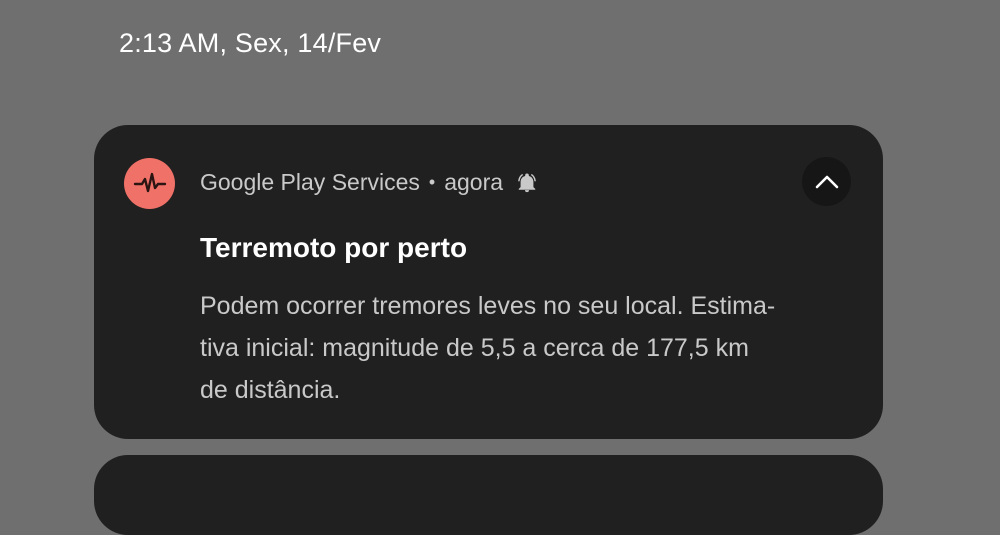  I want to click on notification-time: agora, so click(474, 182).